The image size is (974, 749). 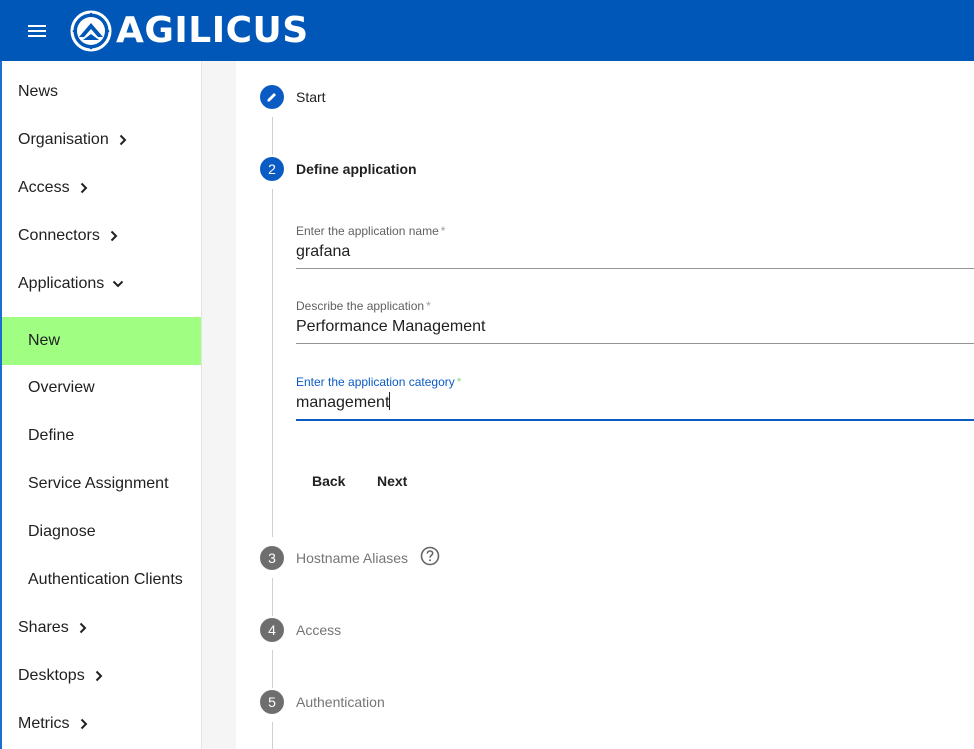 I want to click on back-button: Back, so click(x=328, y=481).